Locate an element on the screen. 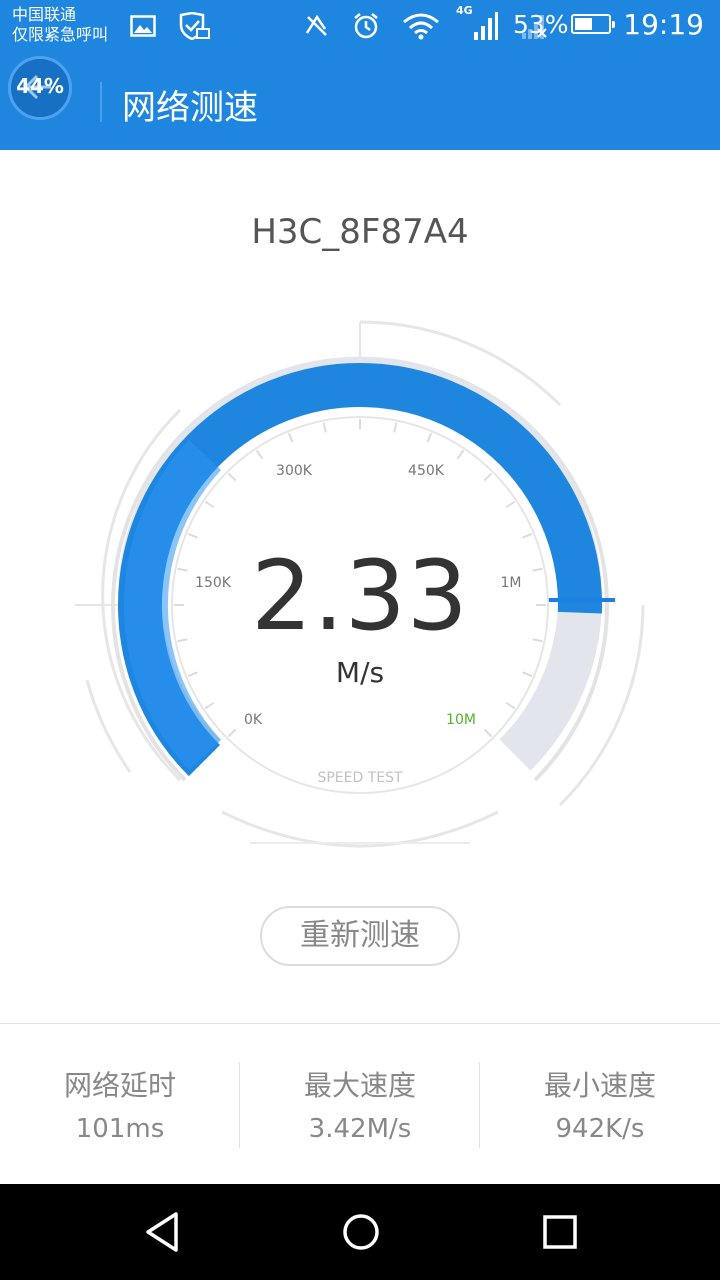 The image size is (720, 1280). min-speed-stat: 最小速度 942K/s is located at coordinates (600, 1104).